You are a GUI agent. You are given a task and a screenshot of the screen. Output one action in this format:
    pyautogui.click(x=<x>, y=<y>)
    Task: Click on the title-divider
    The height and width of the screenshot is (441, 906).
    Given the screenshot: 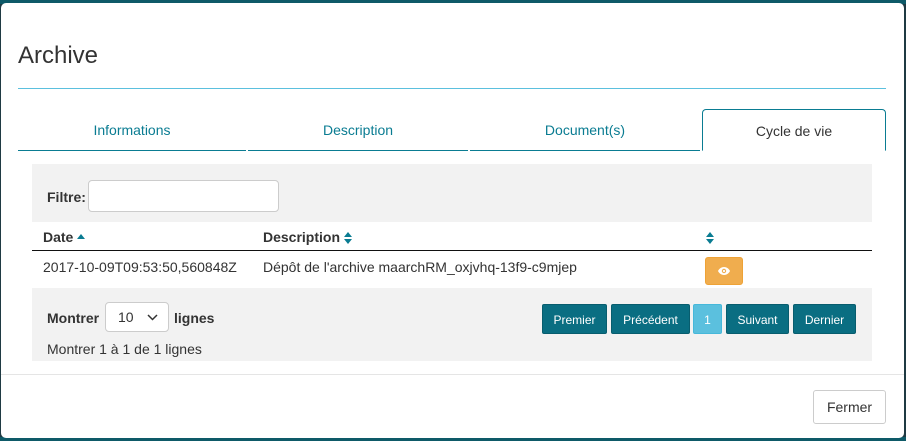 What is the action you would take?
    pyautogui.click(x=452, y=88)
    